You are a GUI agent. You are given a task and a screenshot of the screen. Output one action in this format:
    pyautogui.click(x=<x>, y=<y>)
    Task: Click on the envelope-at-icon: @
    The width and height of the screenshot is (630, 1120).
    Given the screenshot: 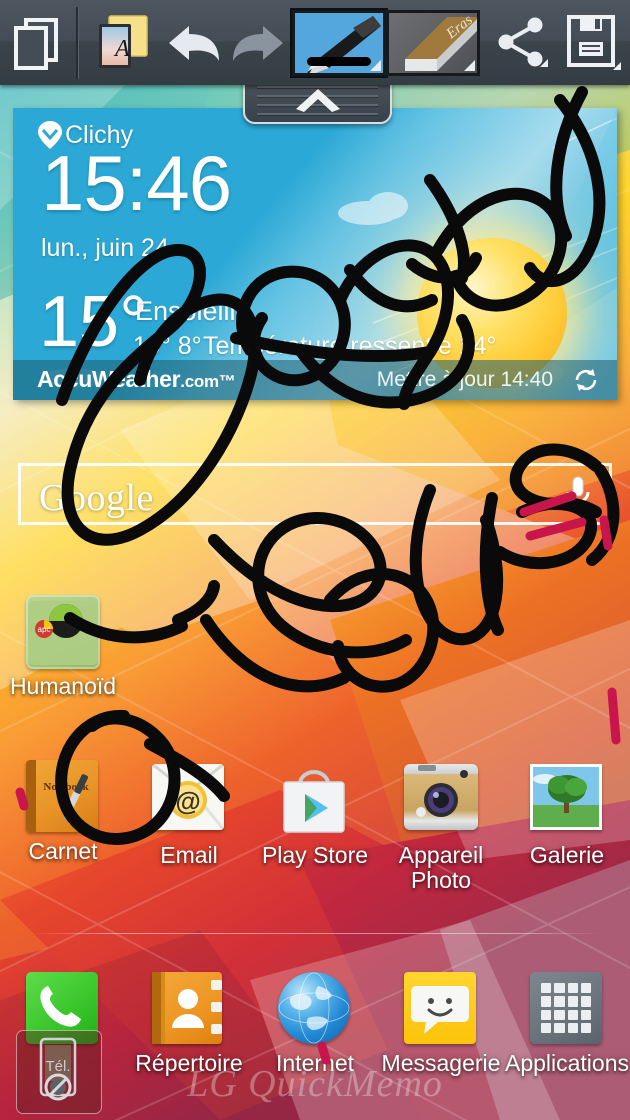 What is the action you would take?
    pyautogui.click(x=189, y=801)
    